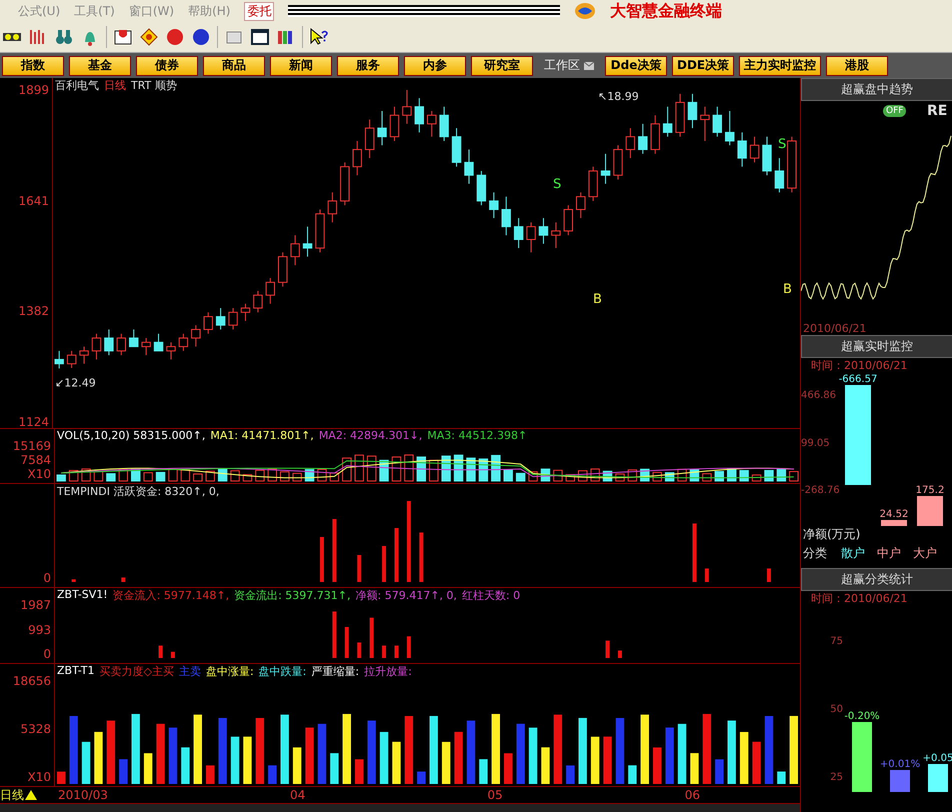  What do you see at coordinates (282, 671) in the screenshot?
I see `legend-text: 盘中跌量:` at bounding box center [282, 671].